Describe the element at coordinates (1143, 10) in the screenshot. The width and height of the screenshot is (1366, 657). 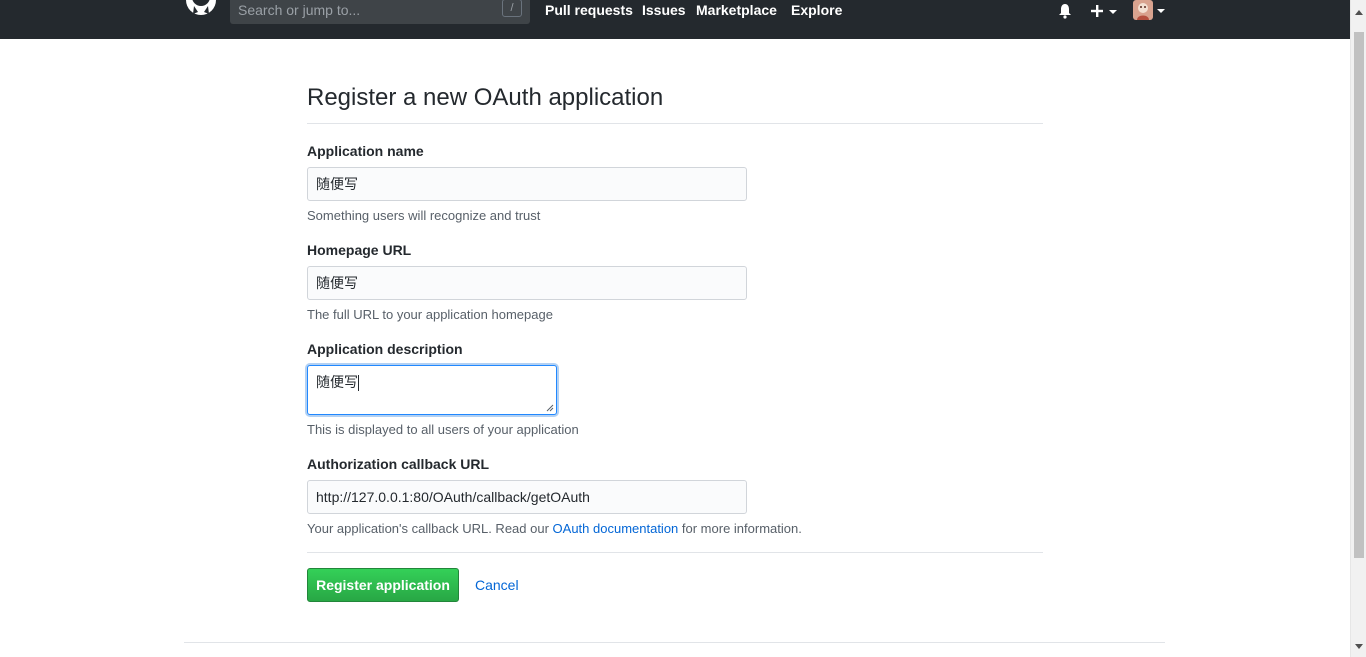
I see `avatar` at that location.